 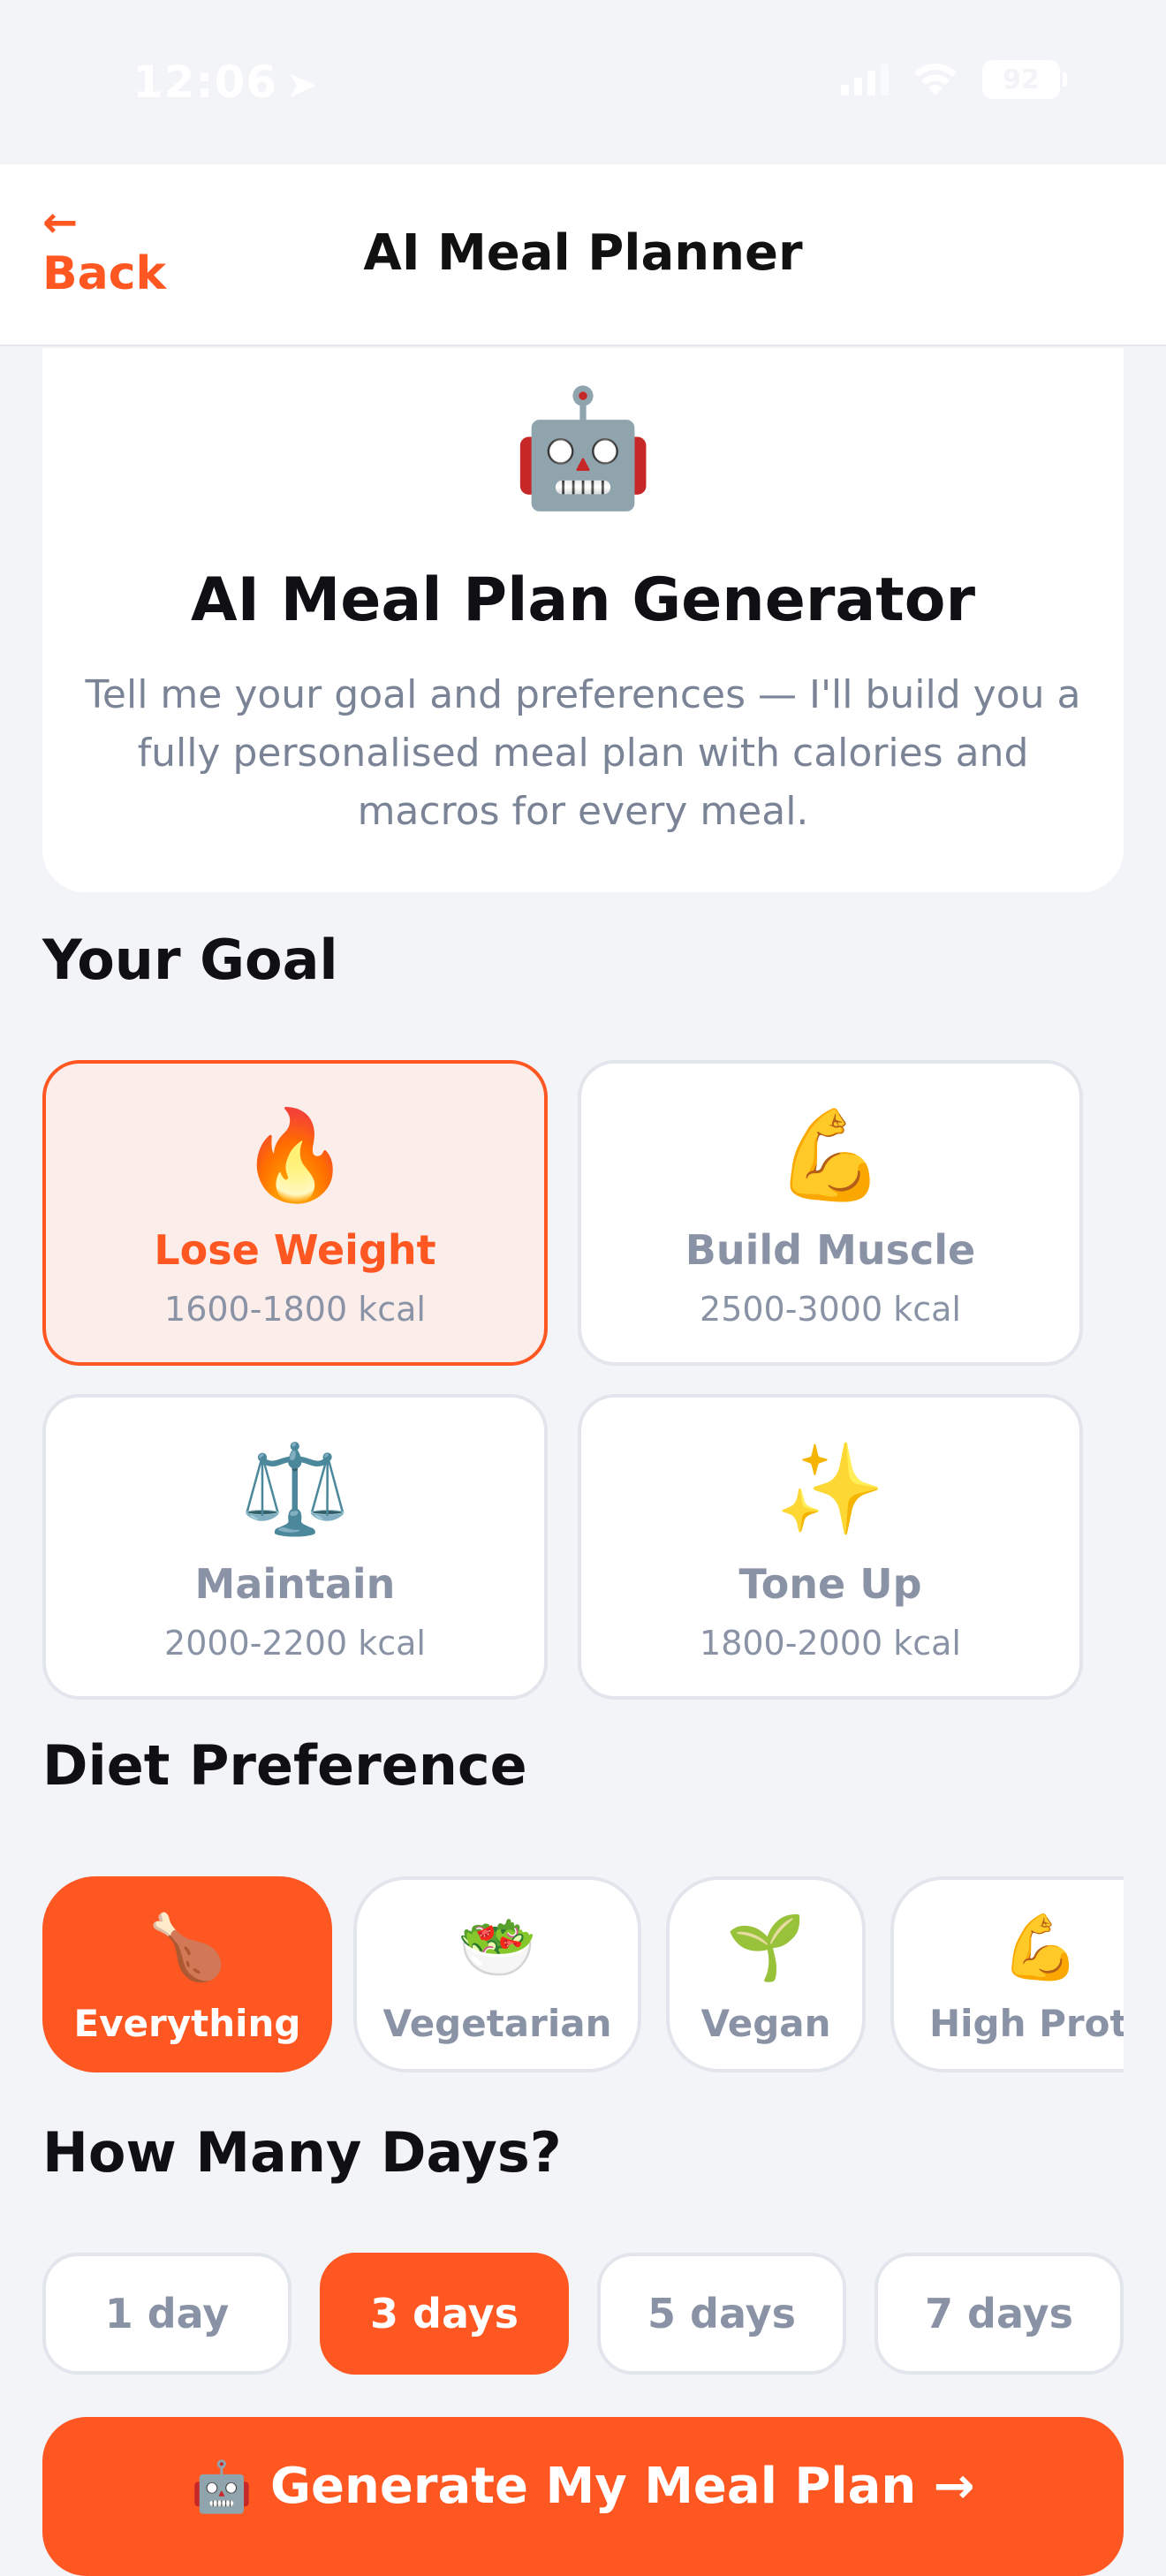 I want to click on goal-label: Build Muscle, so click(x=830, y=1250).